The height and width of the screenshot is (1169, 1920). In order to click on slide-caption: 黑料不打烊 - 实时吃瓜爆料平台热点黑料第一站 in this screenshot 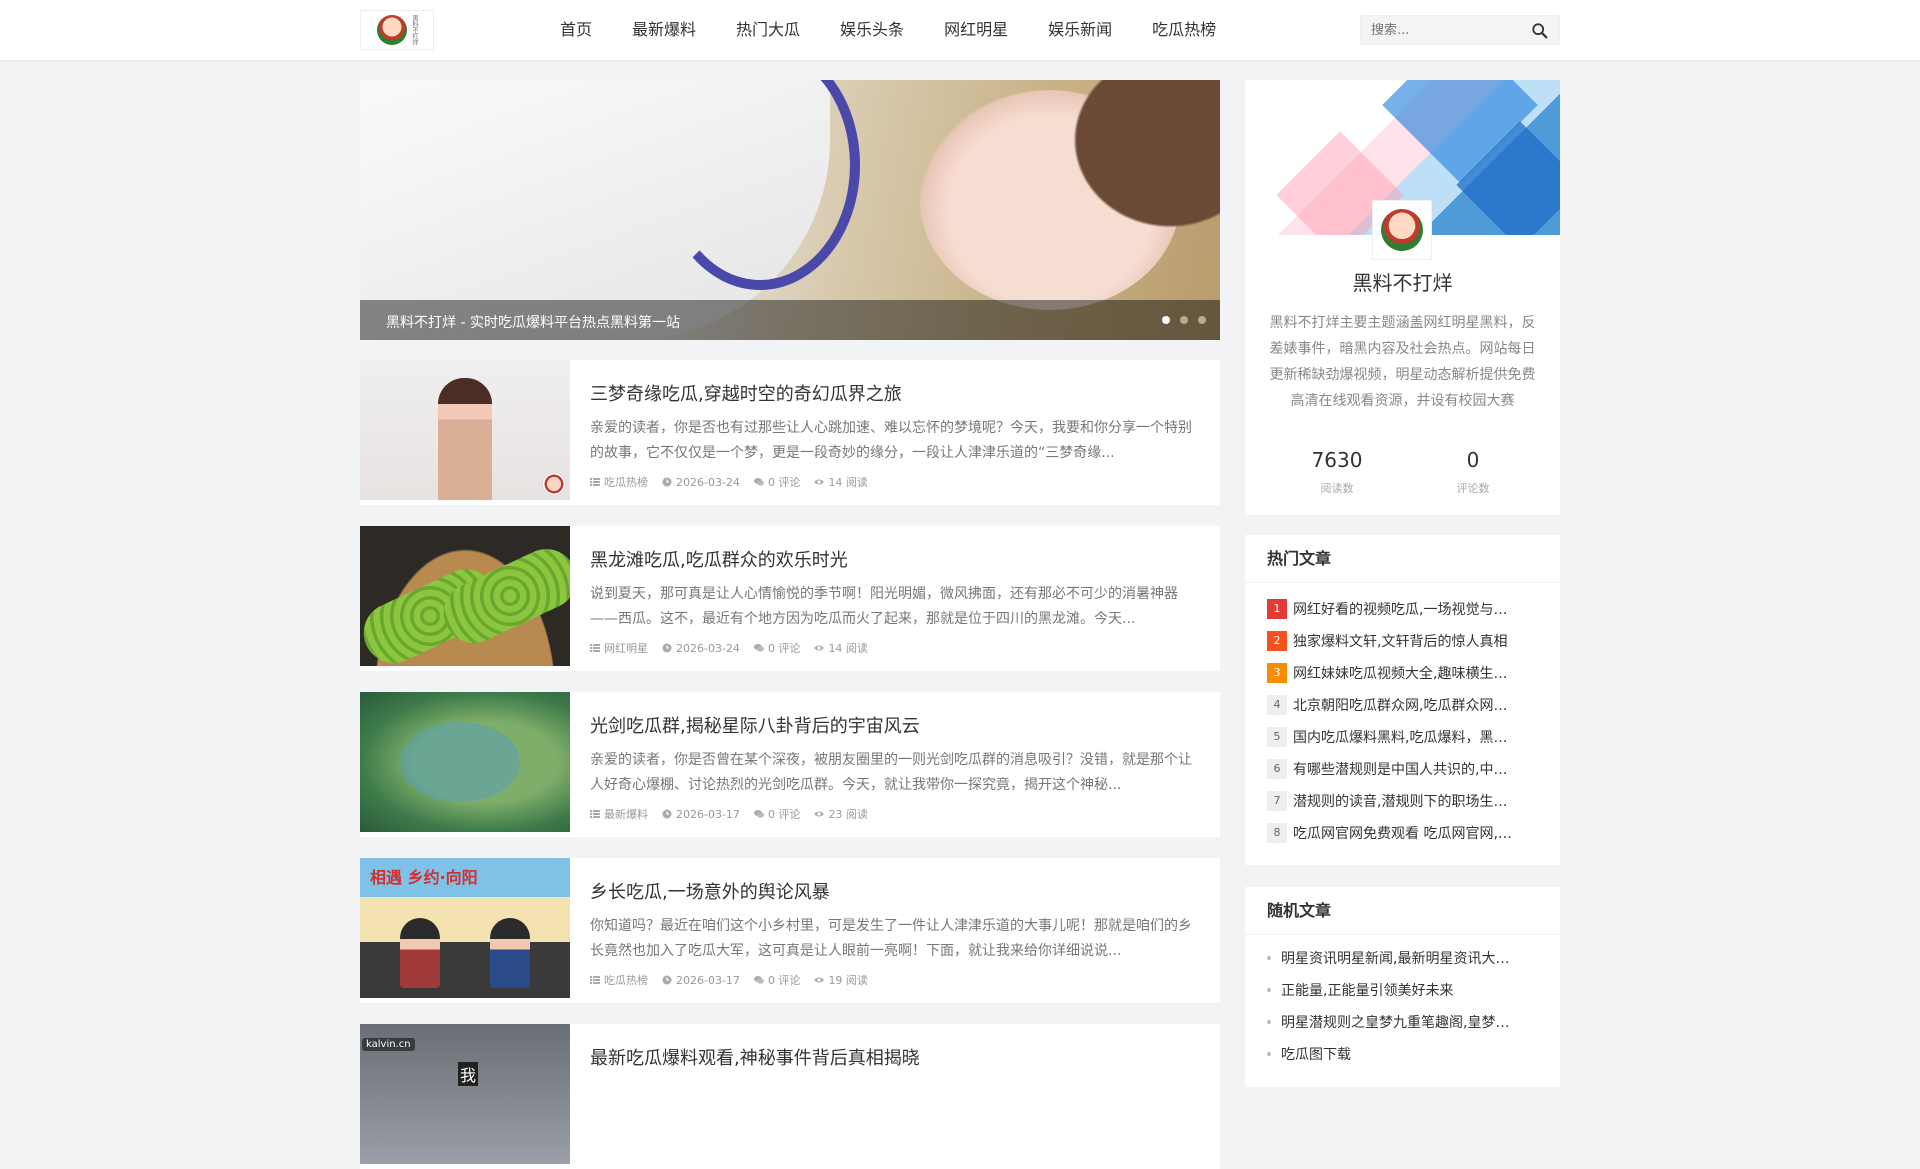, I will do `click(533, 322)`.